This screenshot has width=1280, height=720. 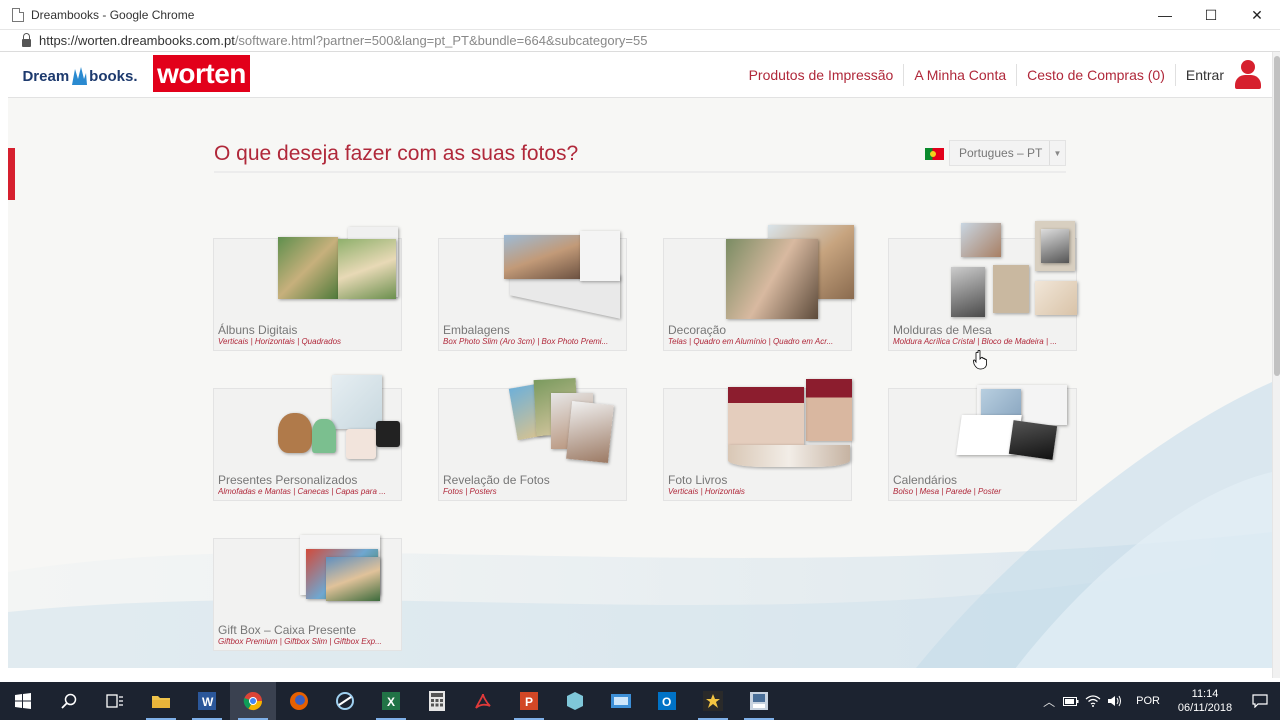 I want to click on frames-thumbnail, so click(x=1014, y=271).